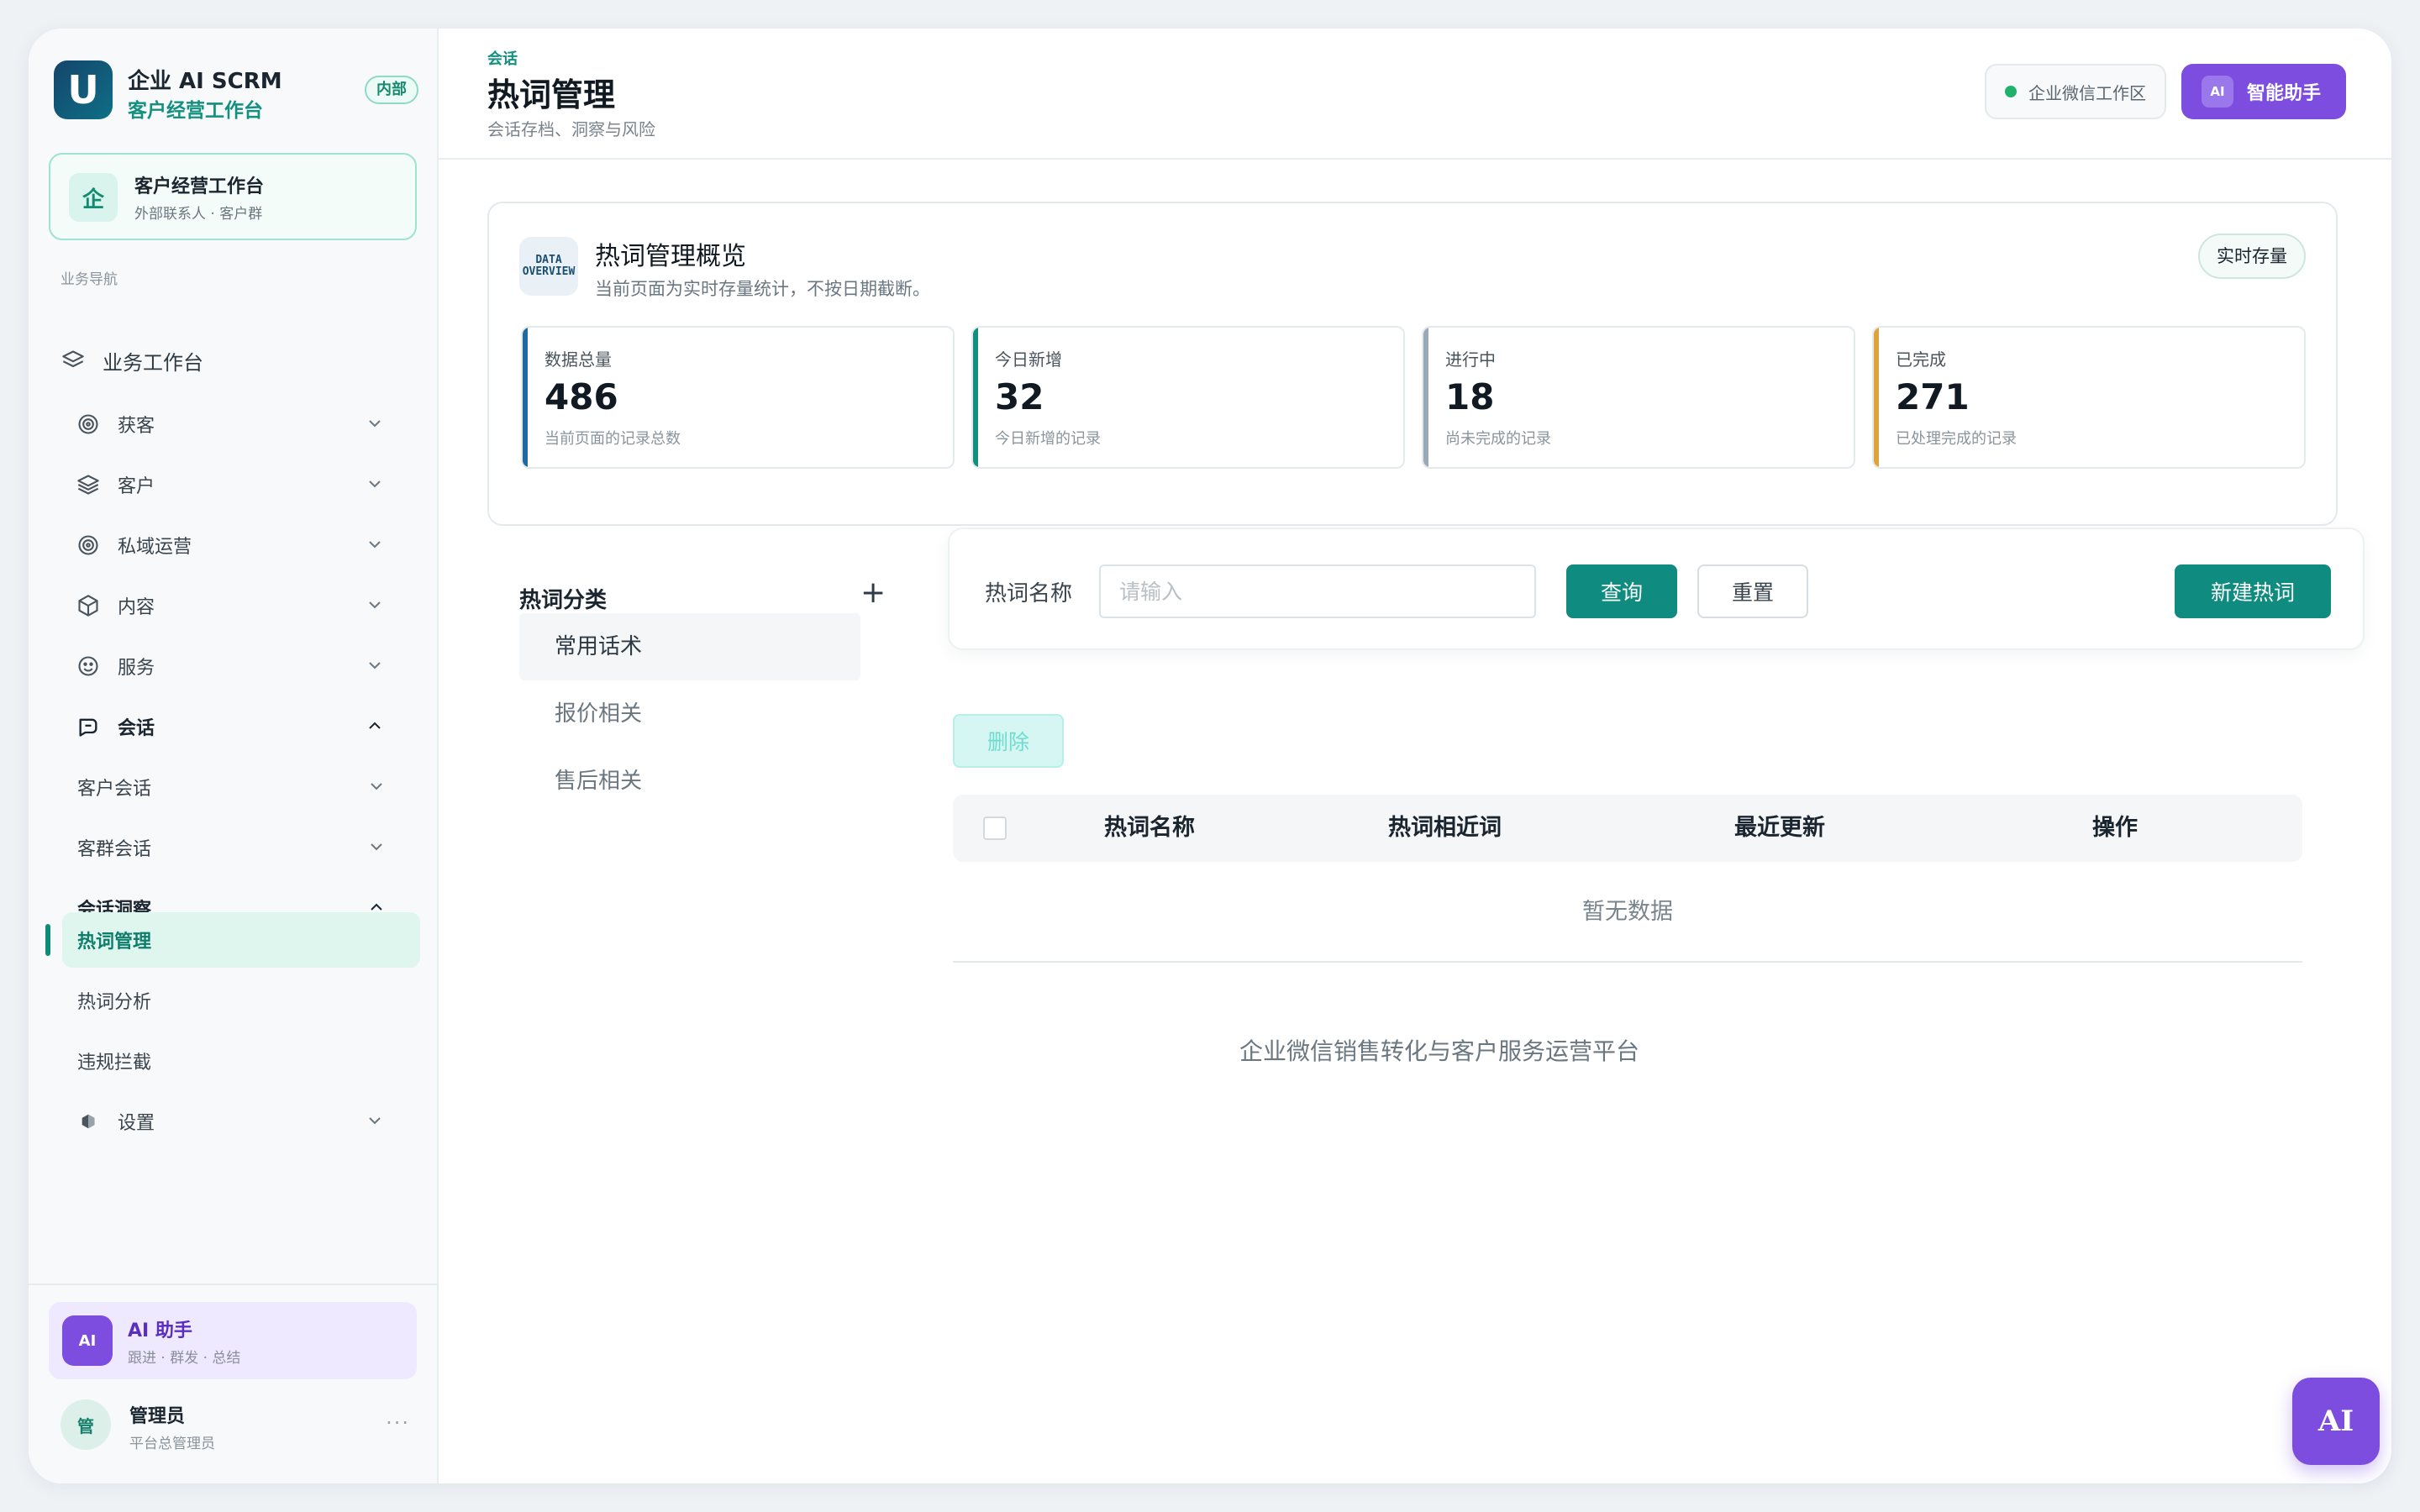  What do you see at coordinates (240, 360) in the screenshot?
I see `sidebar-item-workbench: 业务工作台` at bounding box center [240, 360].